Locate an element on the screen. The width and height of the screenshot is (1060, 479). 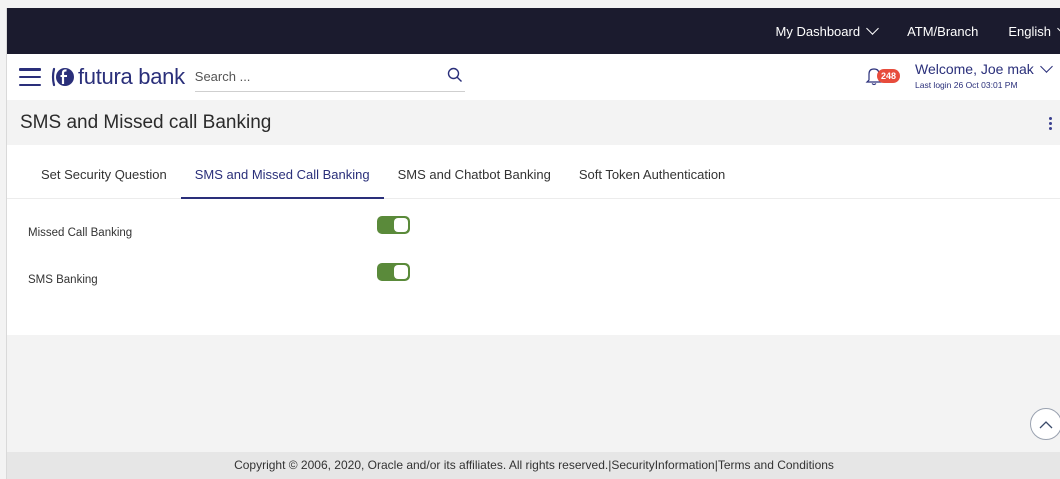
atm-branch-link: ATM/Branch is located at coordinates (942, 31).